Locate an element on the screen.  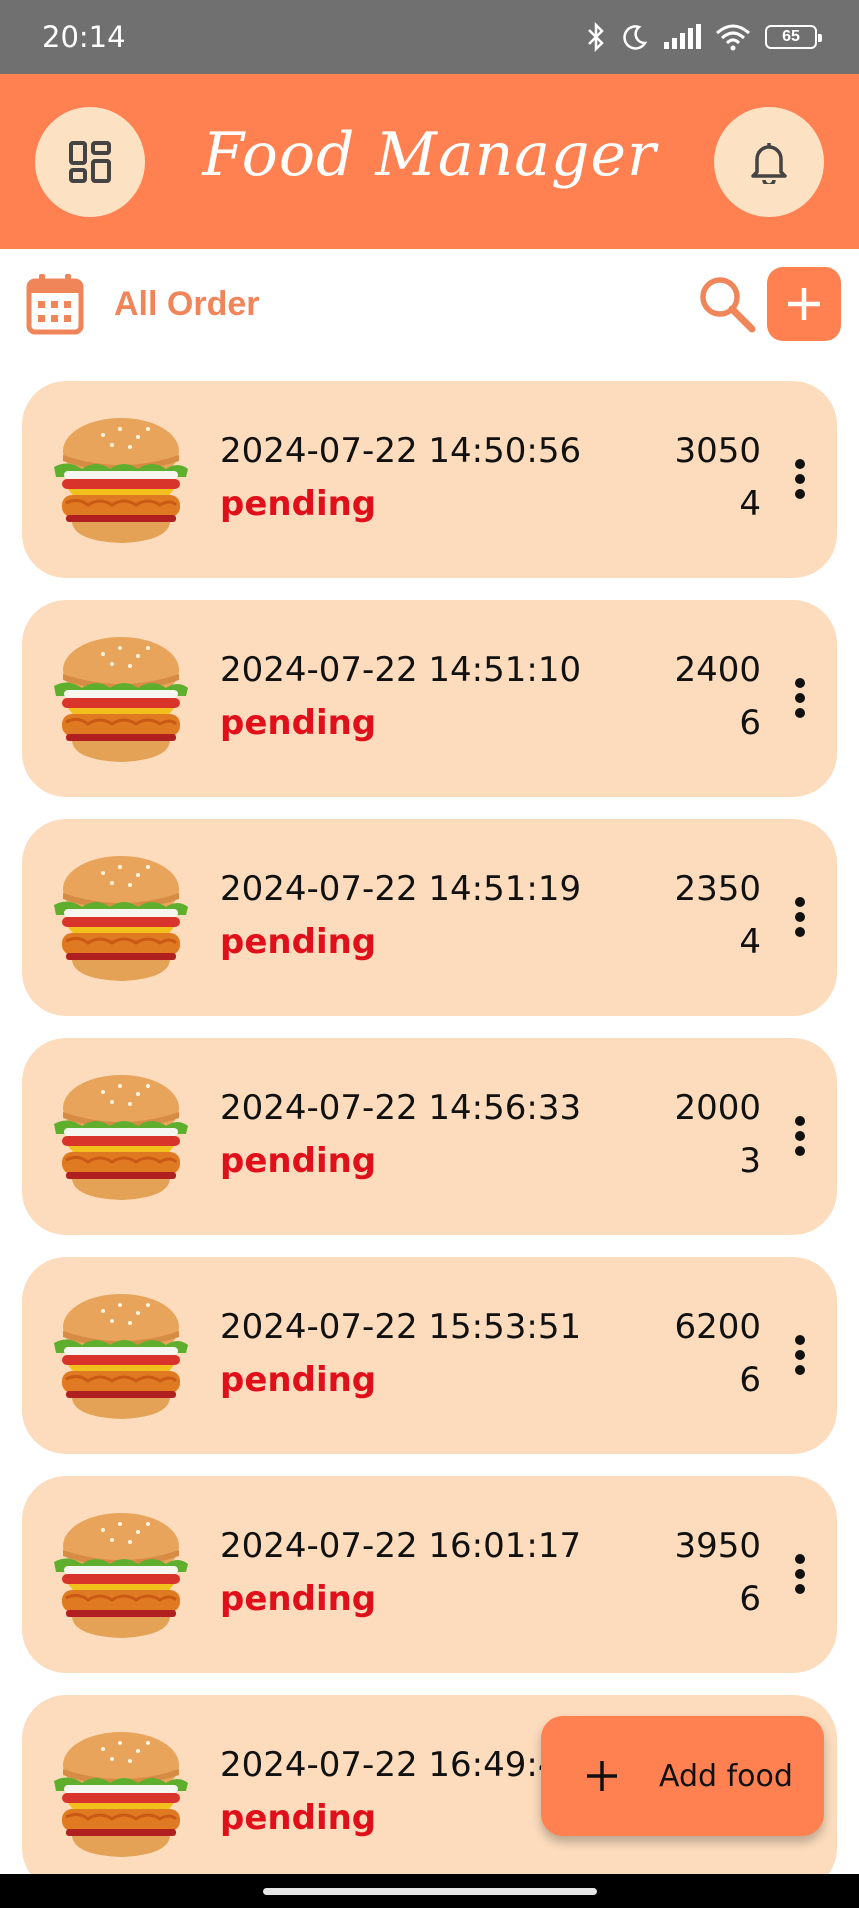
order-total: 3950 is located at coordinates (717, 1546).